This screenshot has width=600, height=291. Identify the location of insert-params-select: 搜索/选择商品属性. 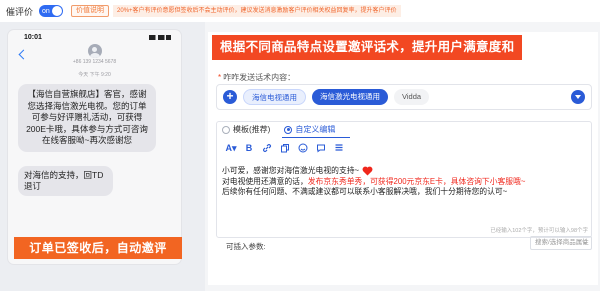
(561, 243).